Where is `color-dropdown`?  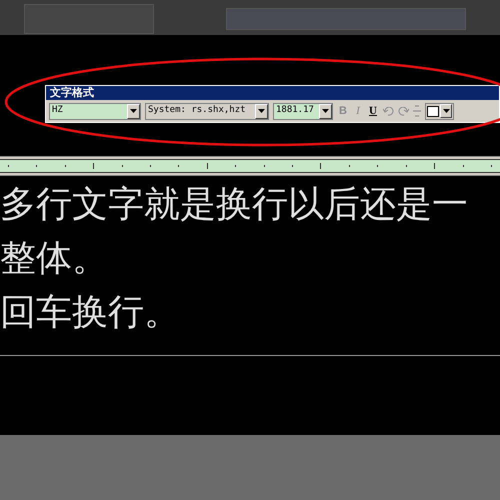 color-dropdown is located at coordinates (439, 111).